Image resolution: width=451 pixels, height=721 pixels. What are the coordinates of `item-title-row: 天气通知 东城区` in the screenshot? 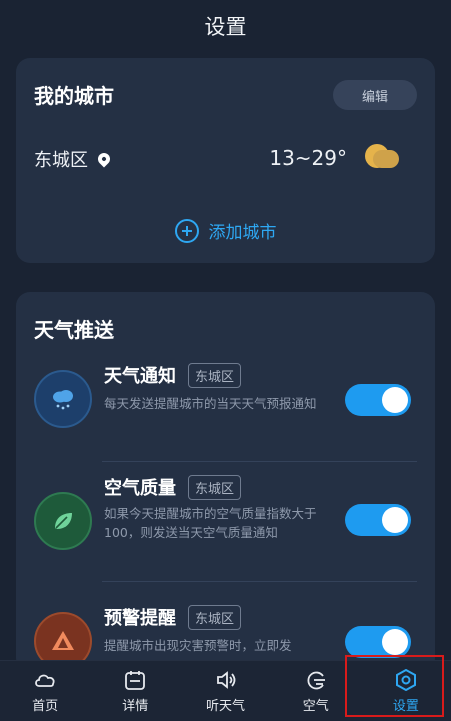 It's located at (173, 375).